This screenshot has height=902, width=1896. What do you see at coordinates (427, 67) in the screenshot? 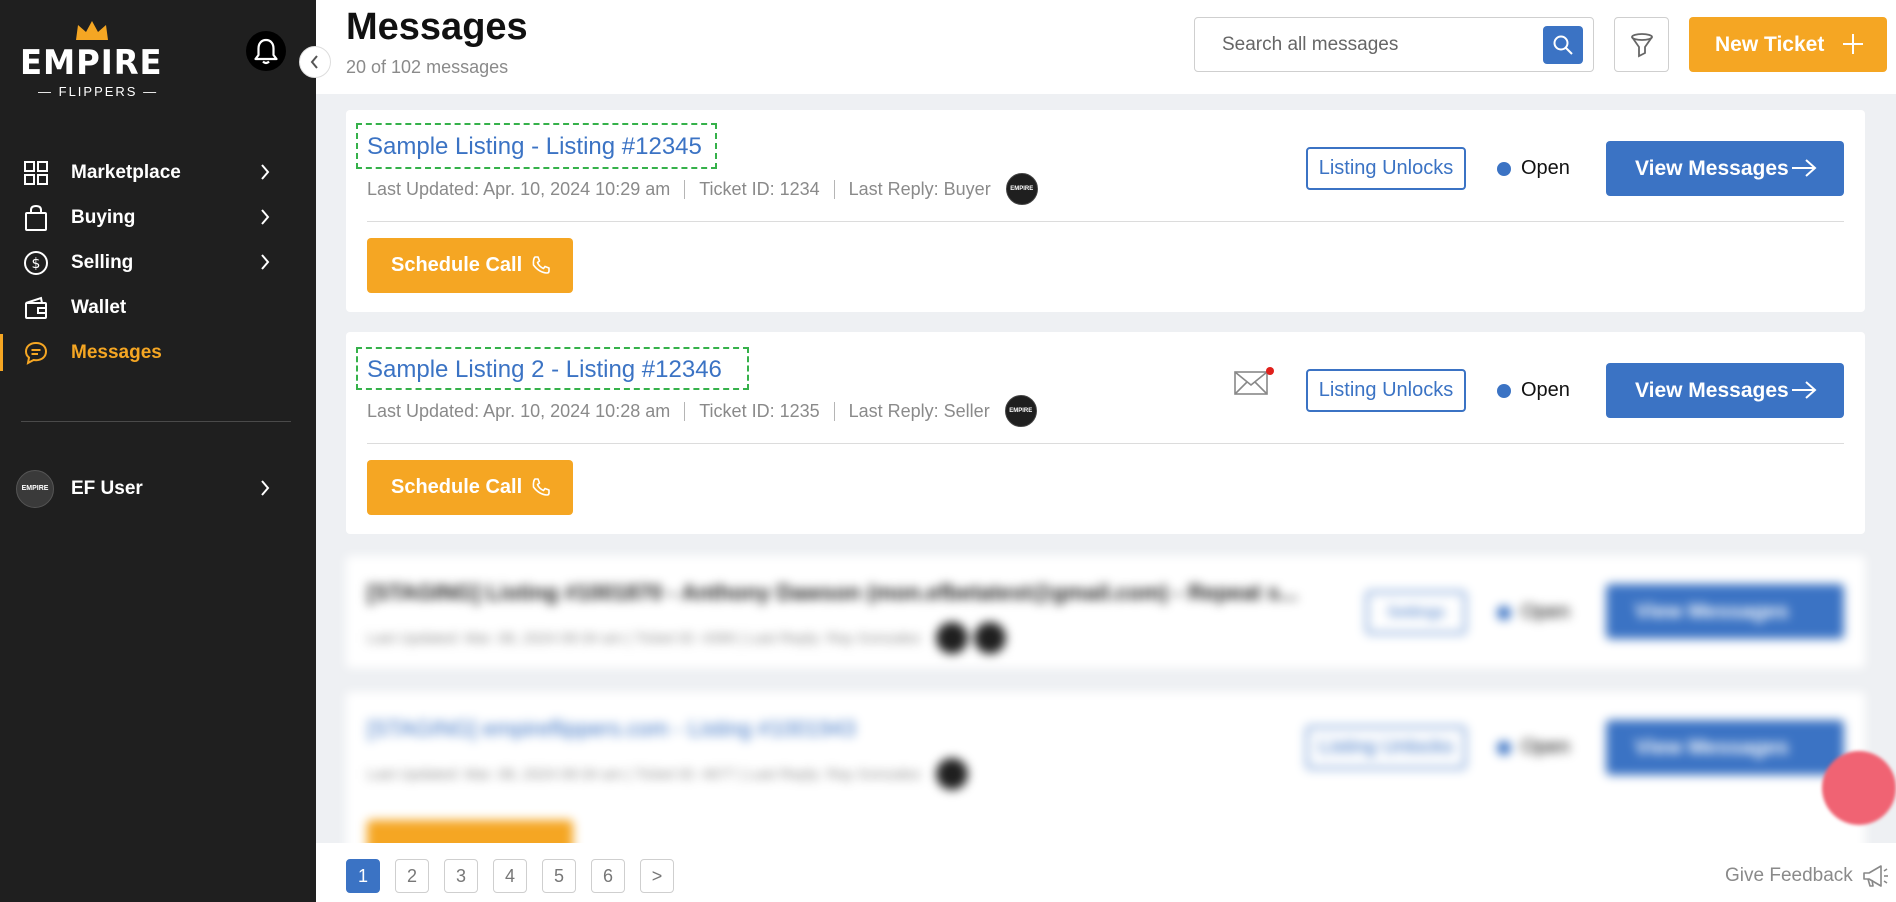
I see `message-count: 20 of 102 messages` at bounding box center [427, 67].